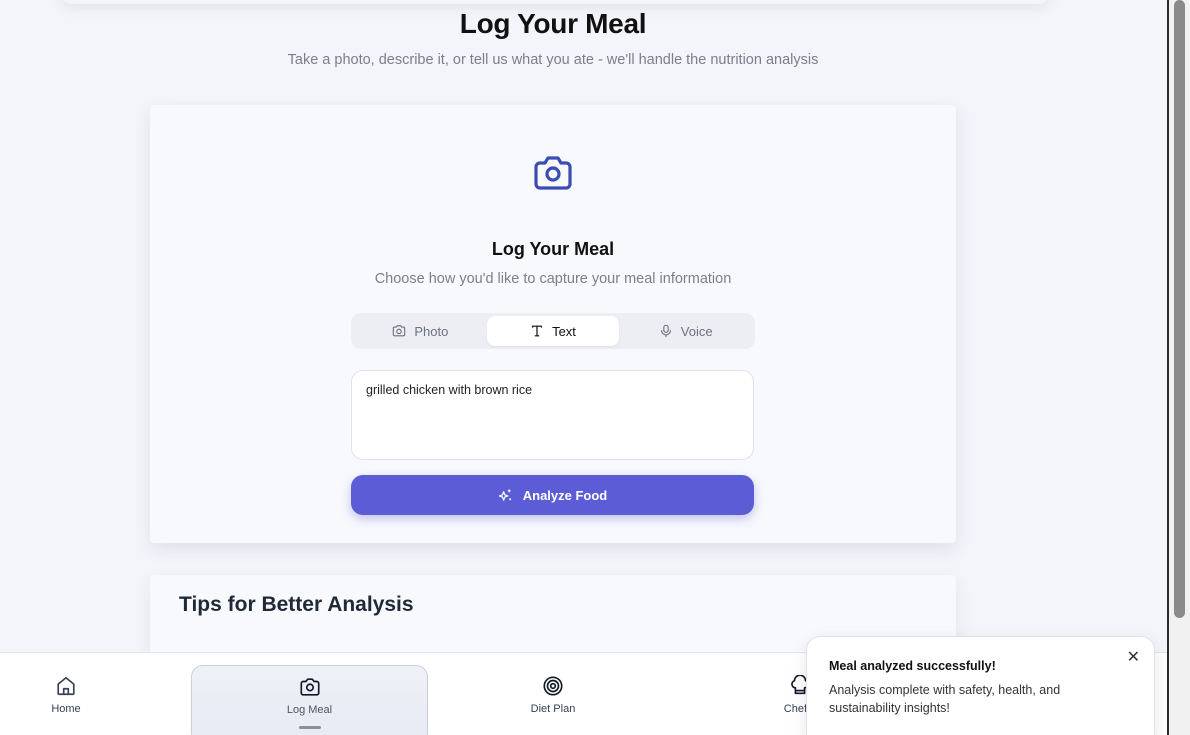 Image resolution: width=1190 pixels, height=735 pixels. What do you see at coordinates (309, 710) in the screenshot?
I see `nav-log-meal-label: Log Meal` at bounding box center [309, 710].